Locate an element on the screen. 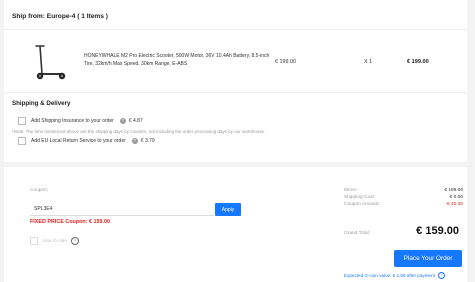 This screenshot has height=282, width=475. shipping-delivery-heading: Shipping & Delivery is located at coordinates (41, 103).